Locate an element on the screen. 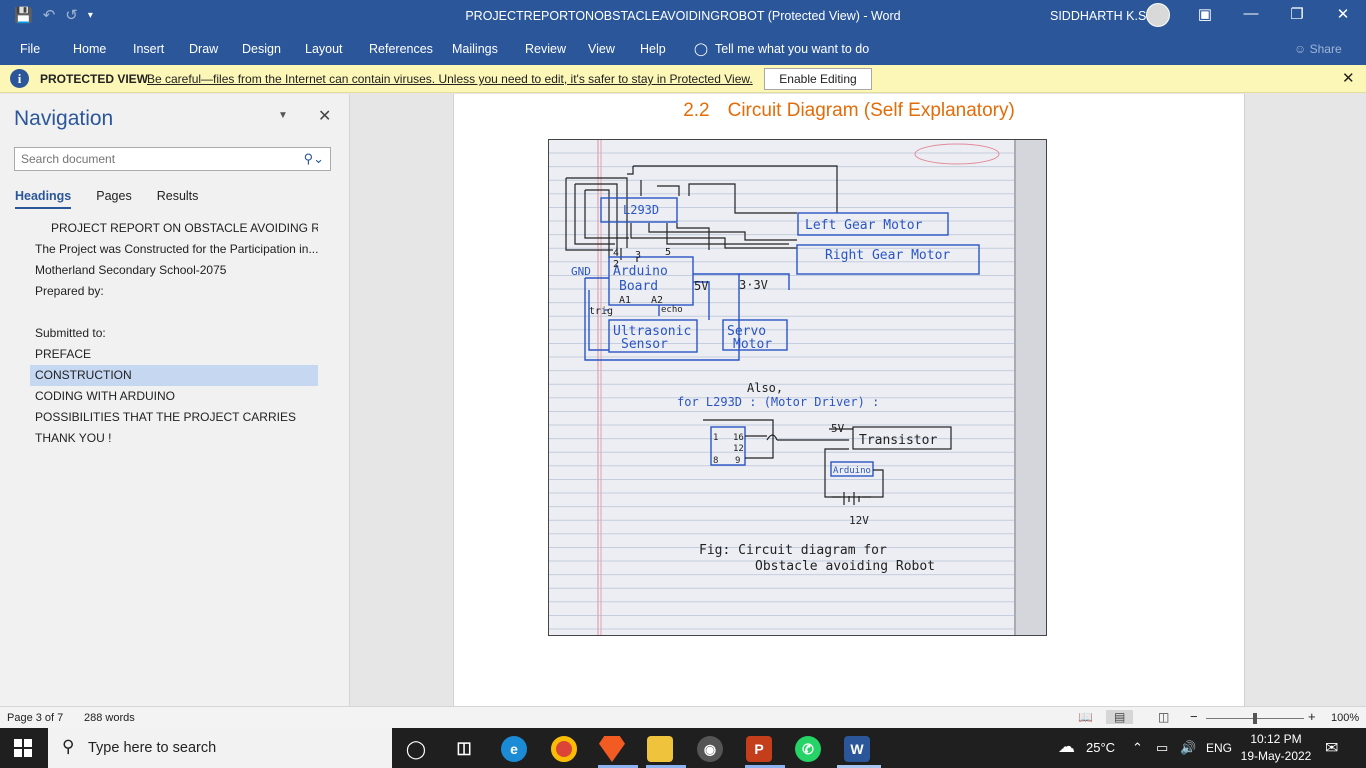 This screenshot has width=1366, height=768. zoom-slider: − + is located at coordinates (1255, 717).